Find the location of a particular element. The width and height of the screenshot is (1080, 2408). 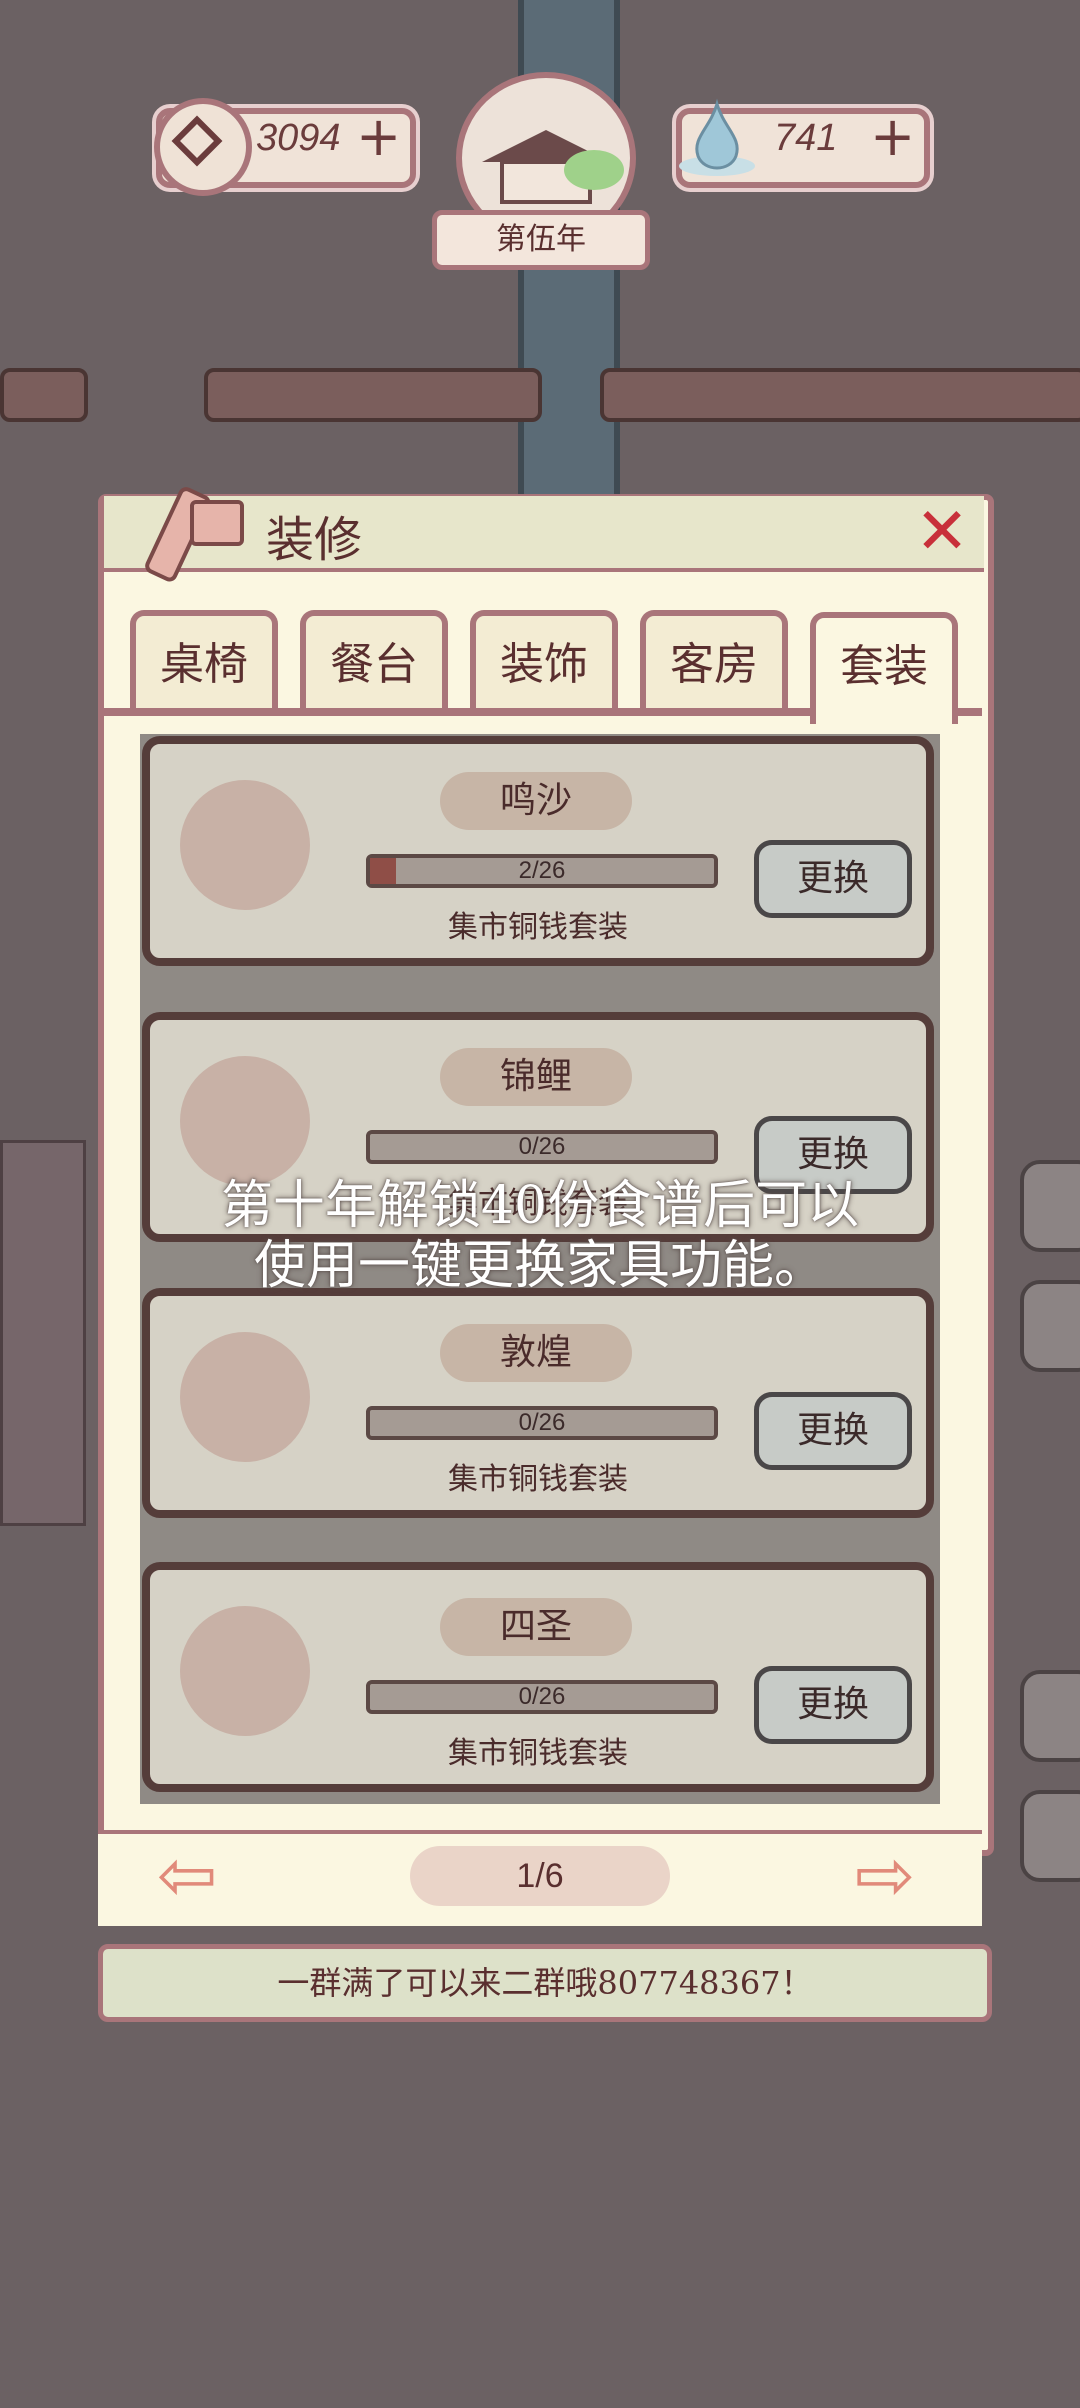

koi-god-icon is located at coordinates (245, 1121).